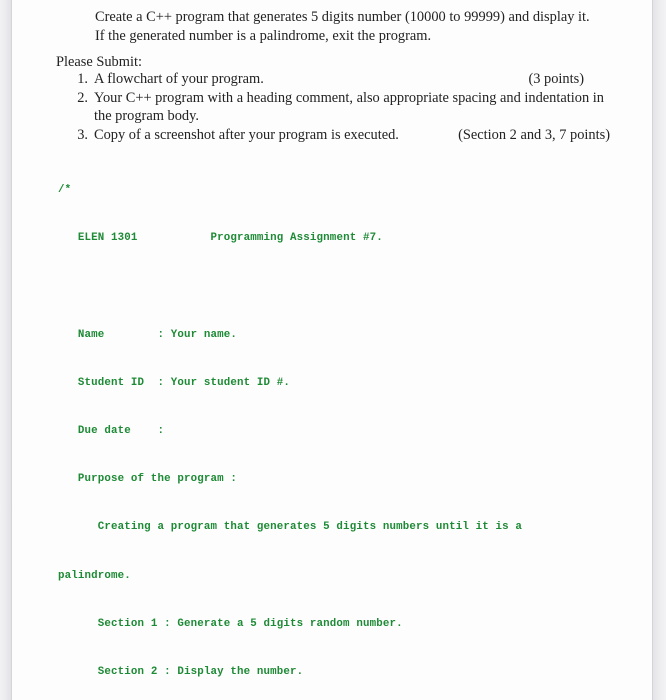  What do you see at coordinates (179, 79) in the screenshot?
I see `list-item-text: A flowchart of your program.` at bounding box center [179, 79].